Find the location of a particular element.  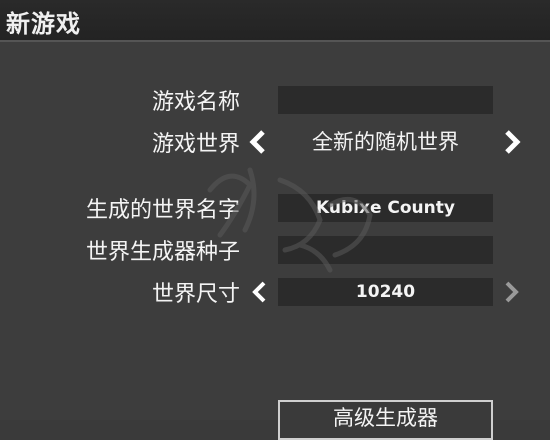

generated-world-name-field: Kubixe County is located at coordinates (385, 208).